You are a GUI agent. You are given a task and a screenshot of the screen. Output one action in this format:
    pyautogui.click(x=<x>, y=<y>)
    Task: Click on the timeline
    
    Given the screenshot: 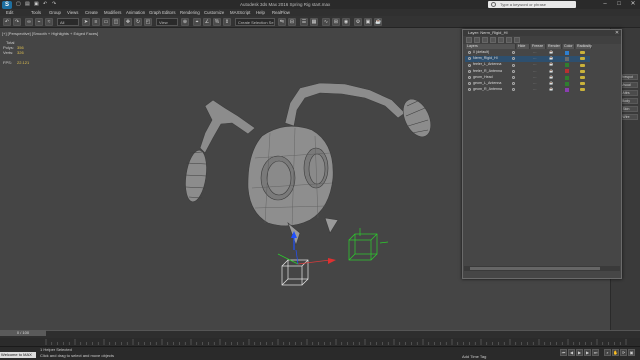 What is the action you would take?
    pyautogui.click(x=320, y=334)
    